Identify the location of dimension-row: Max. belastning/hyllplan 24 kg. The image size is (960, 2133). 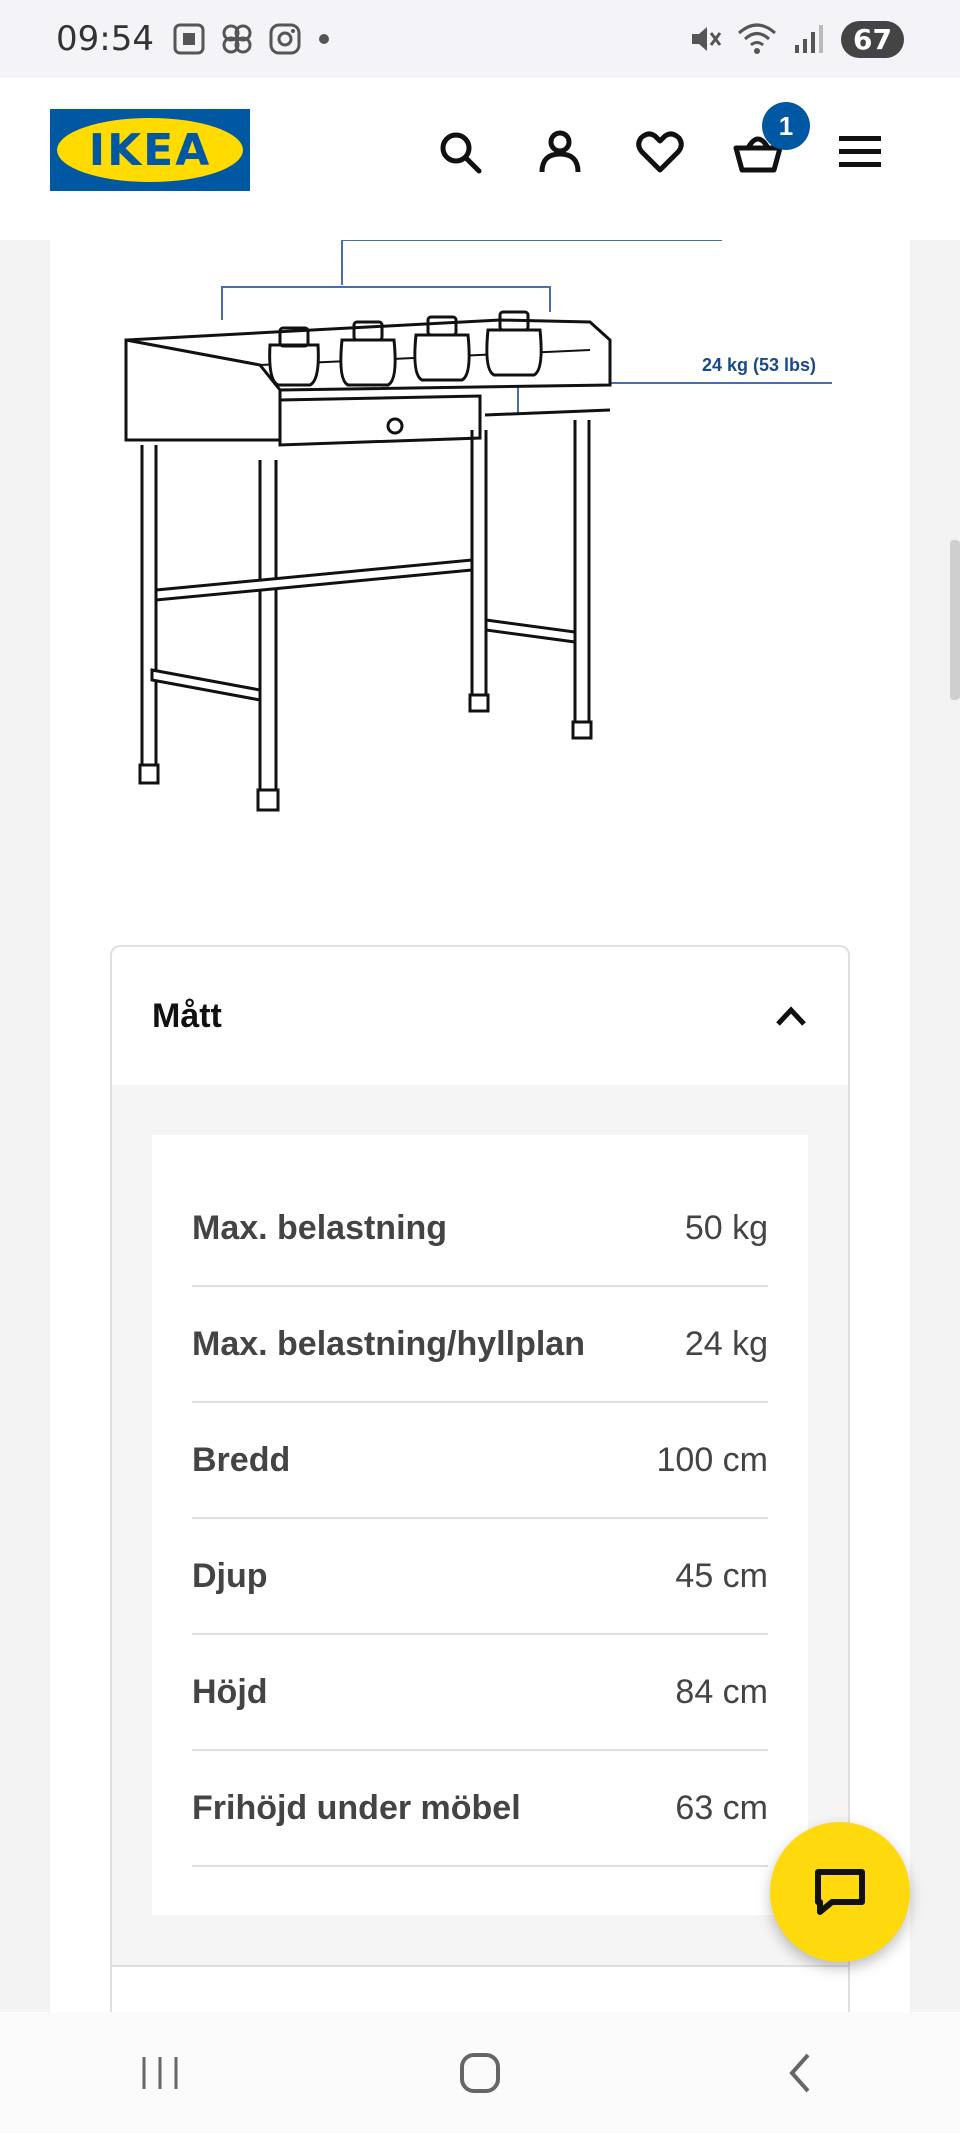
(480, 1345).